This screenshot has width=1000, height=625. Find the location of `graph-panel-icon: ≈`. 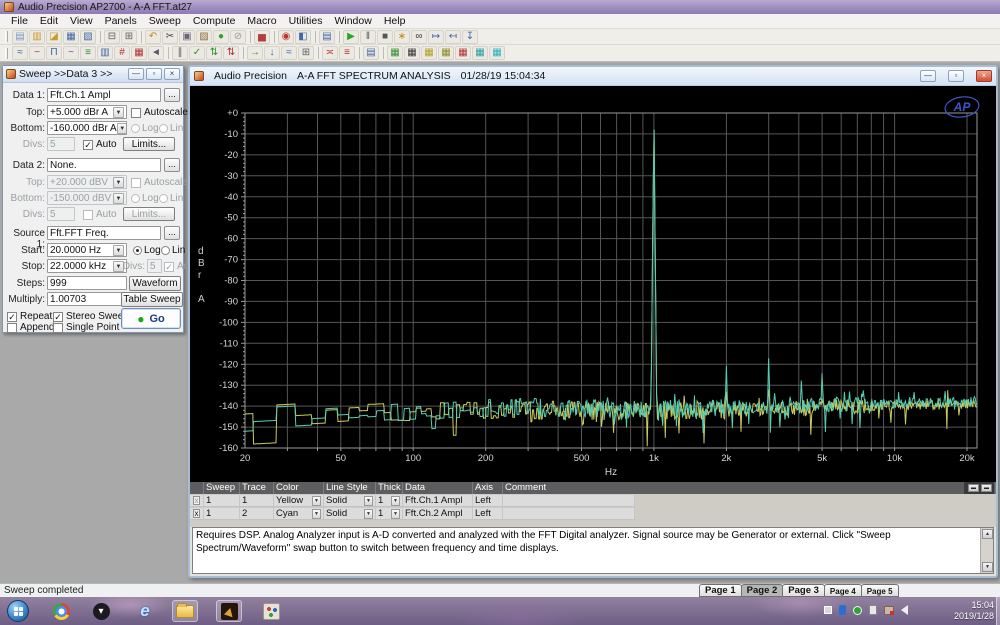

graph-panel-icon: ≈ is located at coordinates (289, 53).